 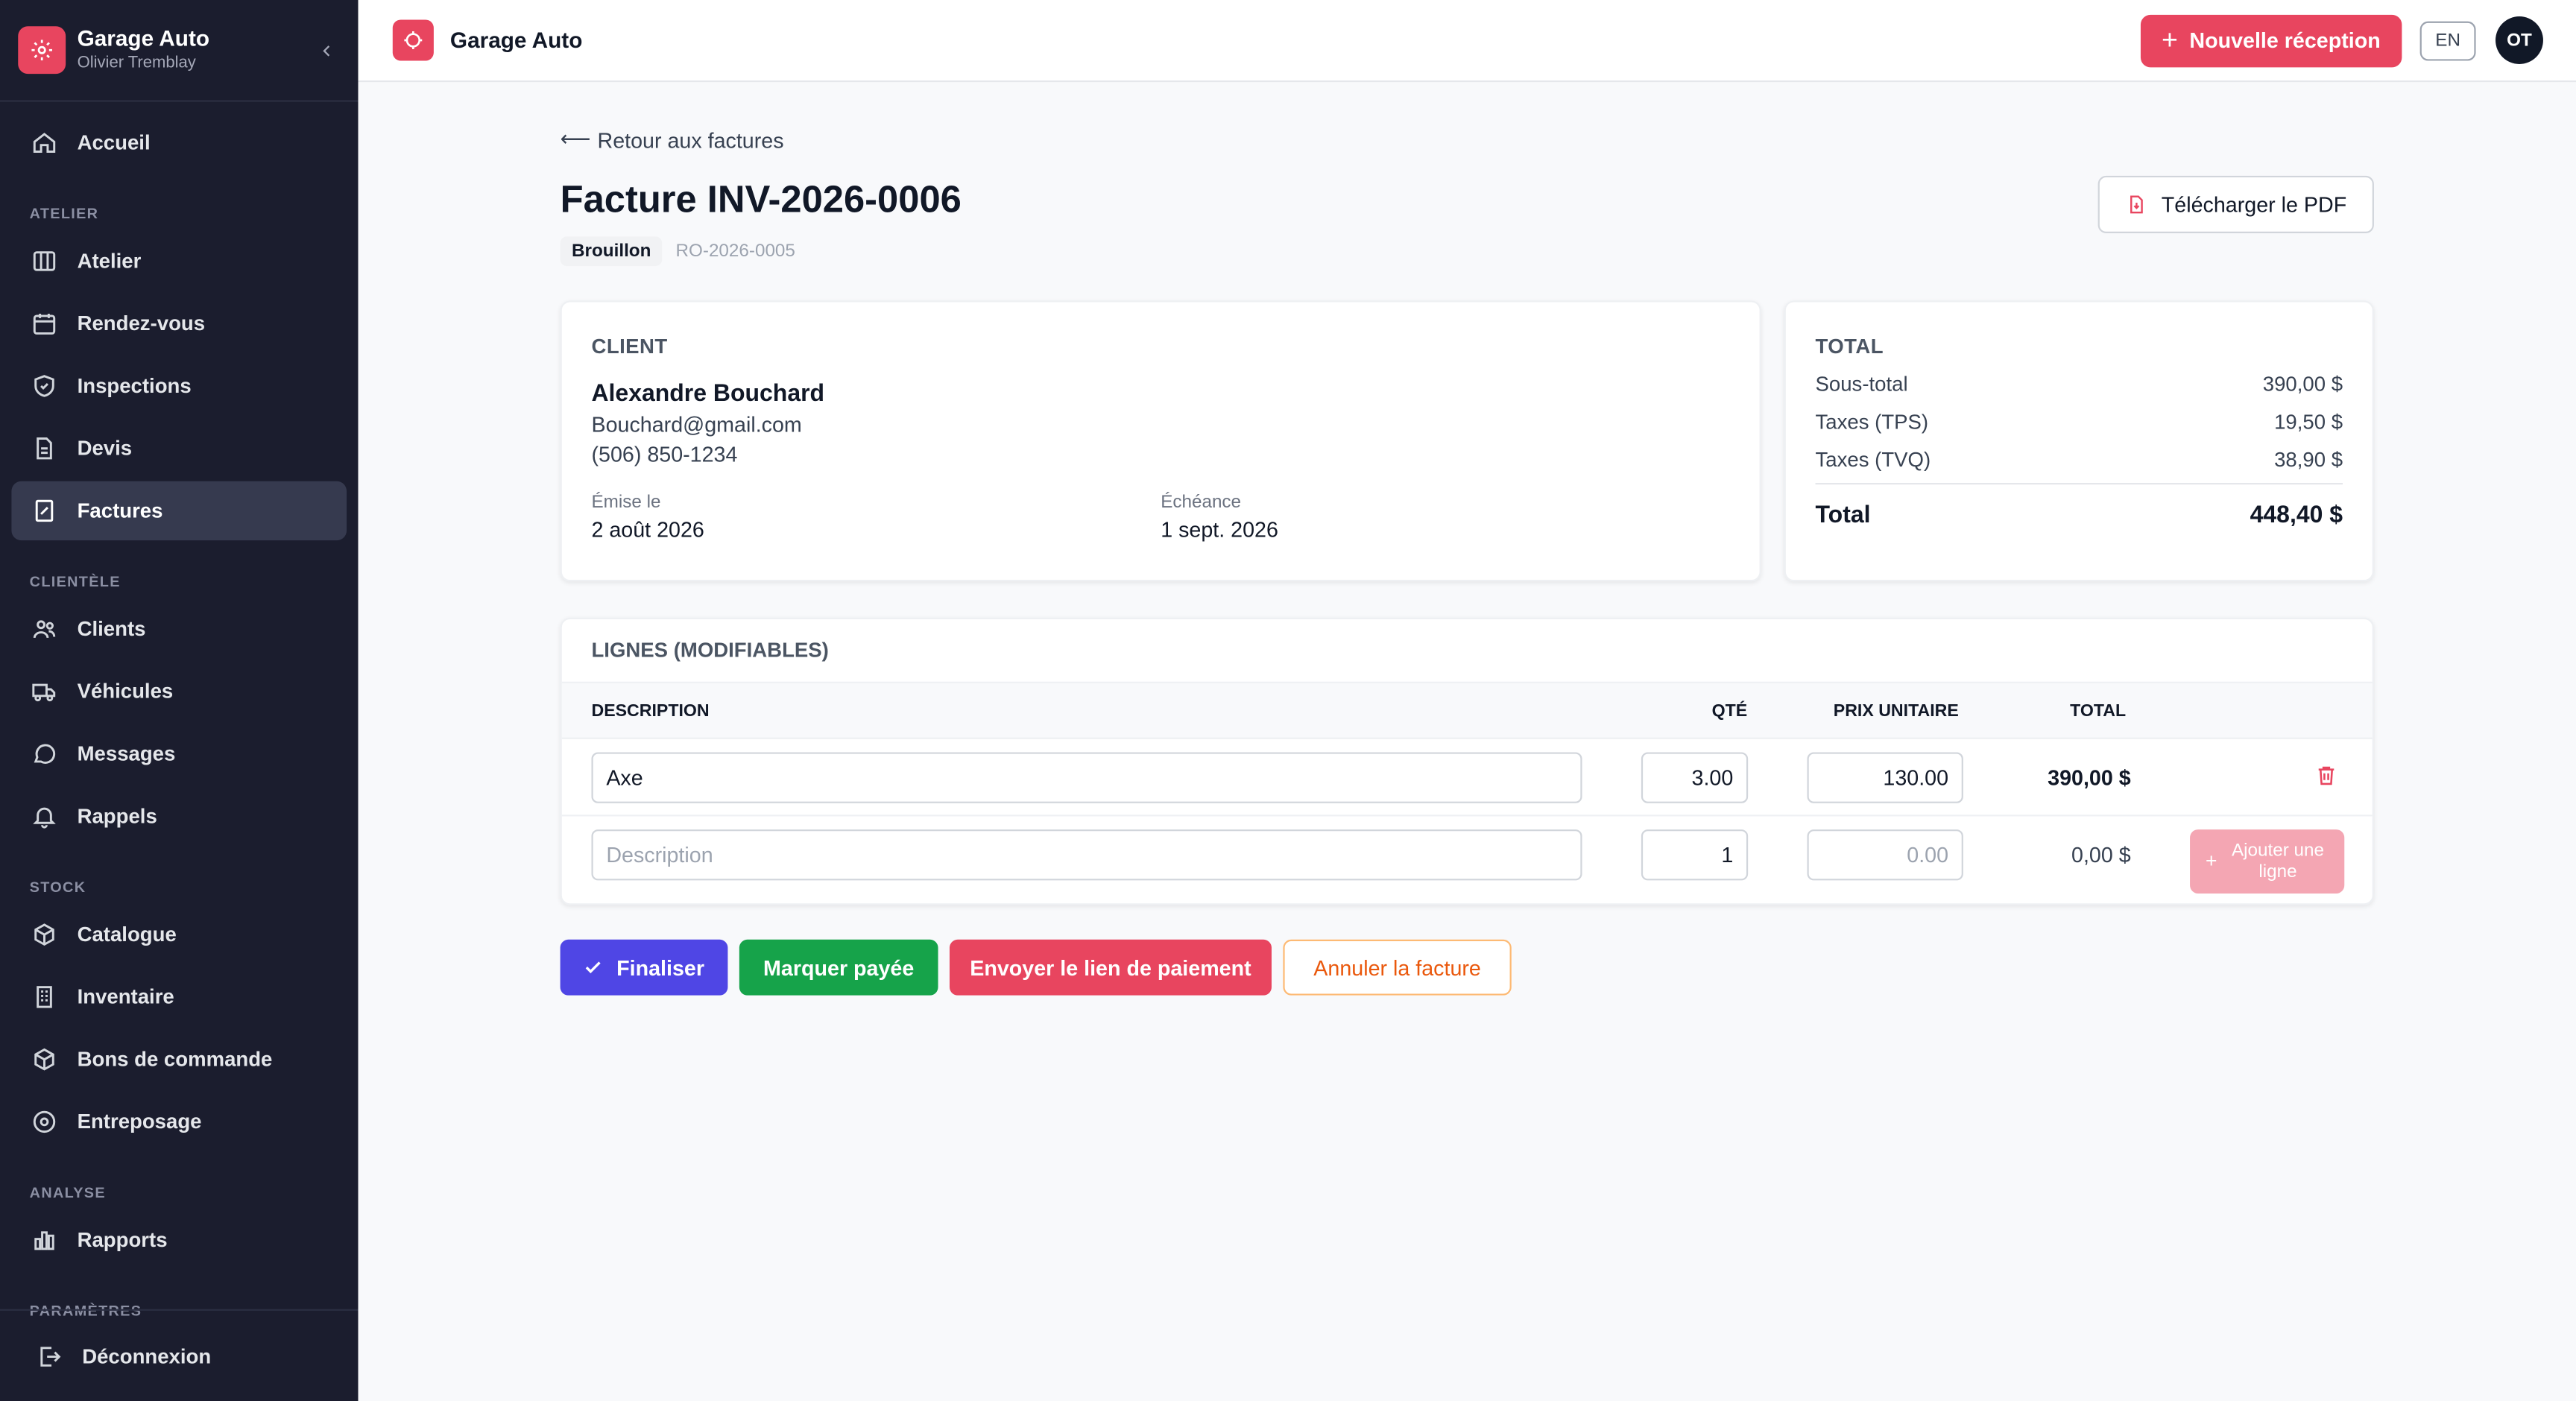 I want to click on subtotal-label: Sous-total, so click(x=1861, y=384).